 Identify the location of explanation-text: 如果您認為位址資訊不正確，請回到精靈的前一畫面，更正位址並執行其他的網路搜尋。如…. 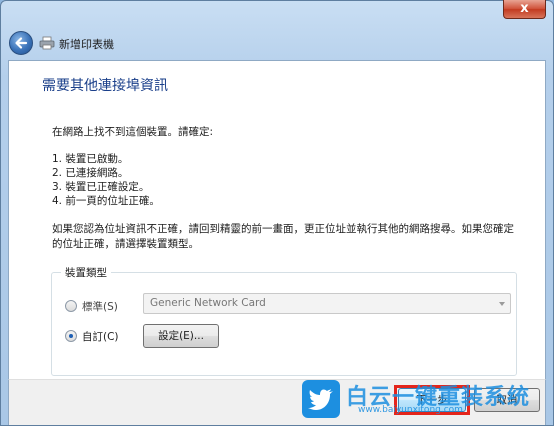
(283, 236).